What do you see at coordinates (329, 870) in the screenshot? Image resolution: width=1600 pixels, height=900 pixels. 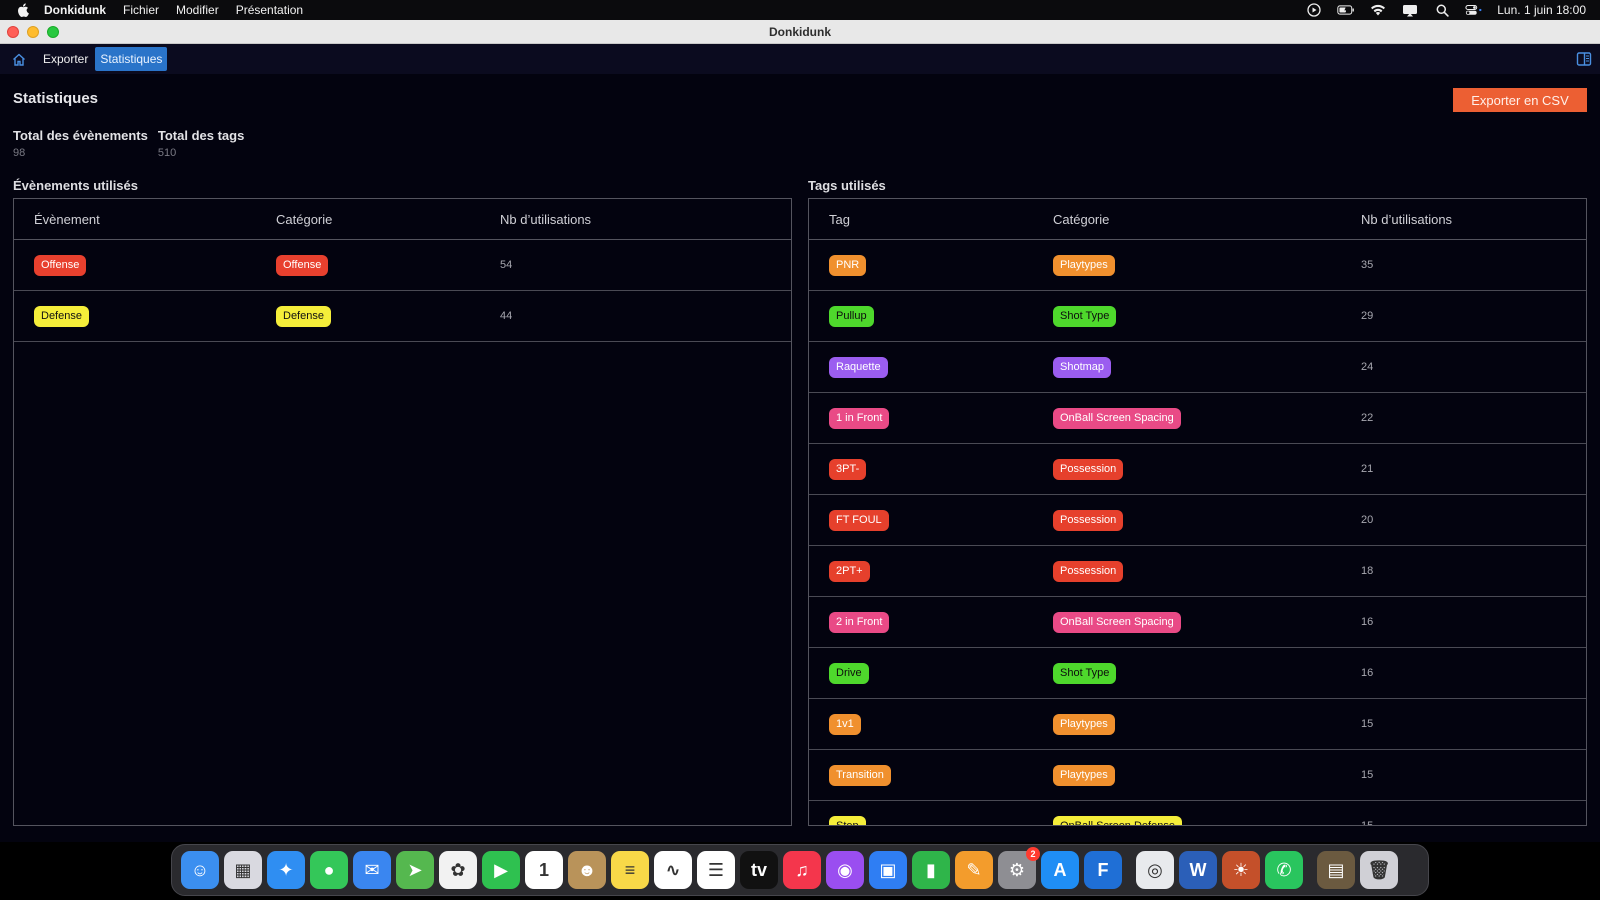 I see `messages-icon: ●` at bounding box center [329, 870].